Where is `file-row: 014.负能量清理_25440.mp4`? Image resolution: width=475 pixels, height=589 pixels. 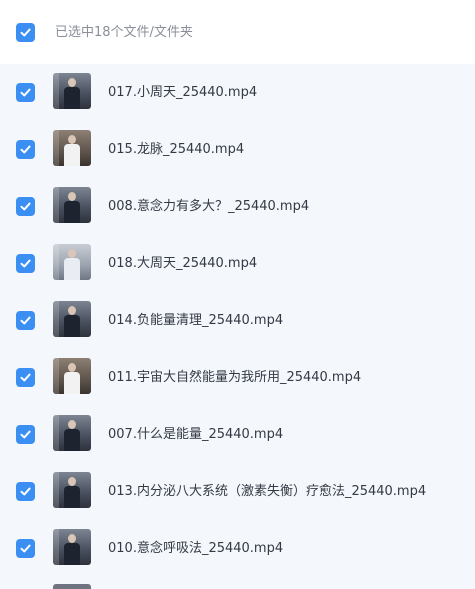
file-row: 014.负能量清理_25440.mp4 is located at coordinates (237, 320).